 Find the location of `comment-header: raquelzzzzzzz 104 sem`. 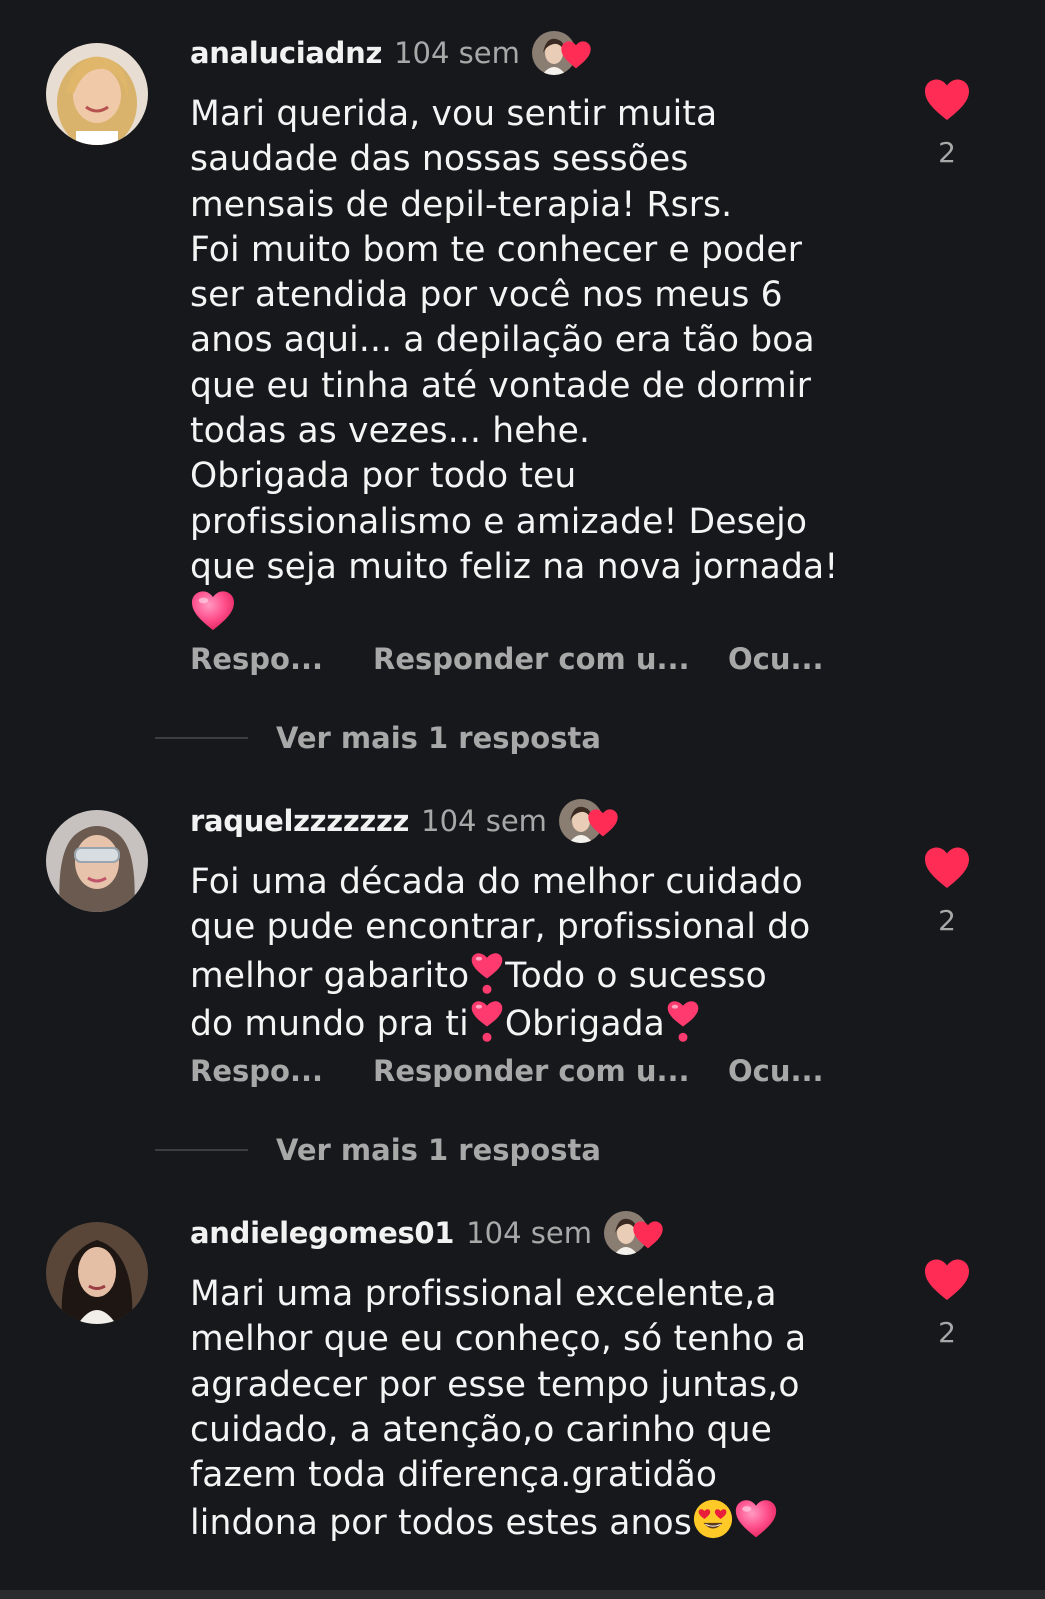

comment-header: raquelzzzzzzz 104 sem is located at coordinates (407, 821).